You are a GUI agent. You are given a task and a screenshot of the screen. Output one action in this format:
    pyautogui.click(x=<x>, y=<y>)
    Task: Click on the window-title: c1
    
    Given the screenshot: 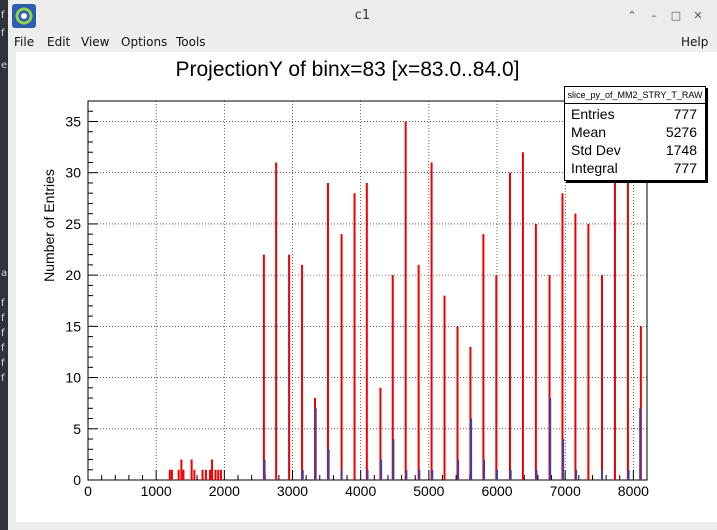 What is the action you would take?
    pyautogui.click(x=362, y=15)
    